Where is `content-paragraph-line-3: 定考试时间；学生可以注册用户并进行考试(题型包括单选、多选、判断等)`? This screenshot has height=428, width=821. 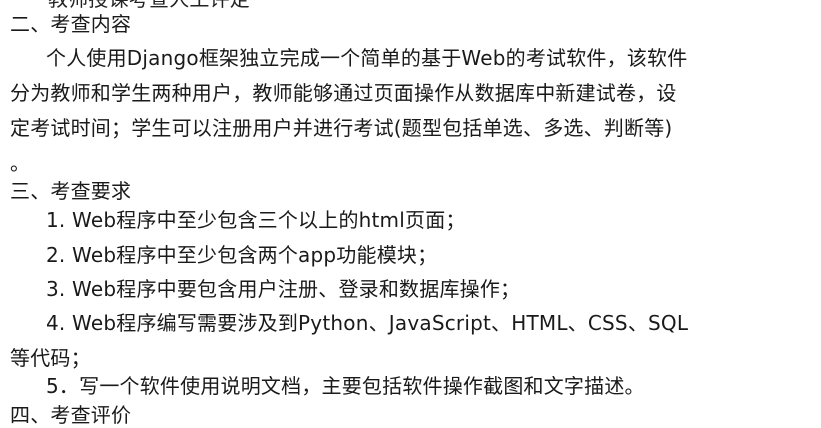 content-paragraph-line-3: 定考试时间；学生可以注册用户并进行考试(题型包括单选、多选、判断等) is located at coordinates (341, 128).